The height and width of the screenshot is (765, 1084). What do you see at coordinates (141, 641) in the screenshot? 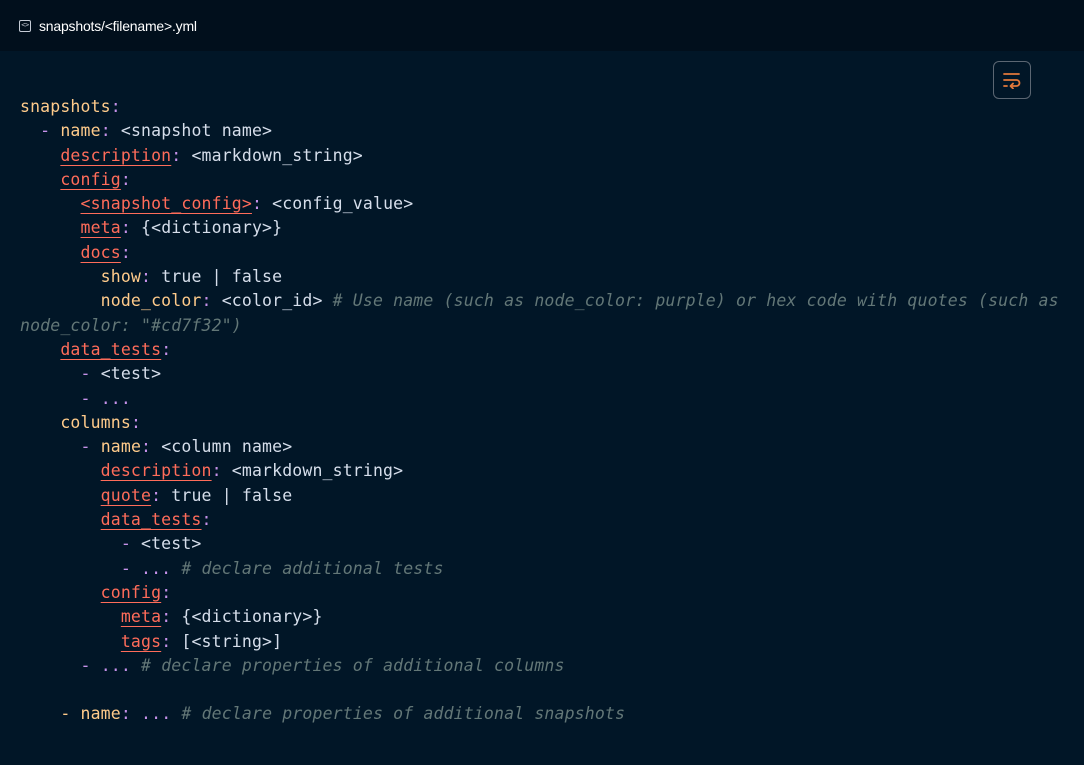
I see `tags-link: tags` at bounding box center [141, 641].